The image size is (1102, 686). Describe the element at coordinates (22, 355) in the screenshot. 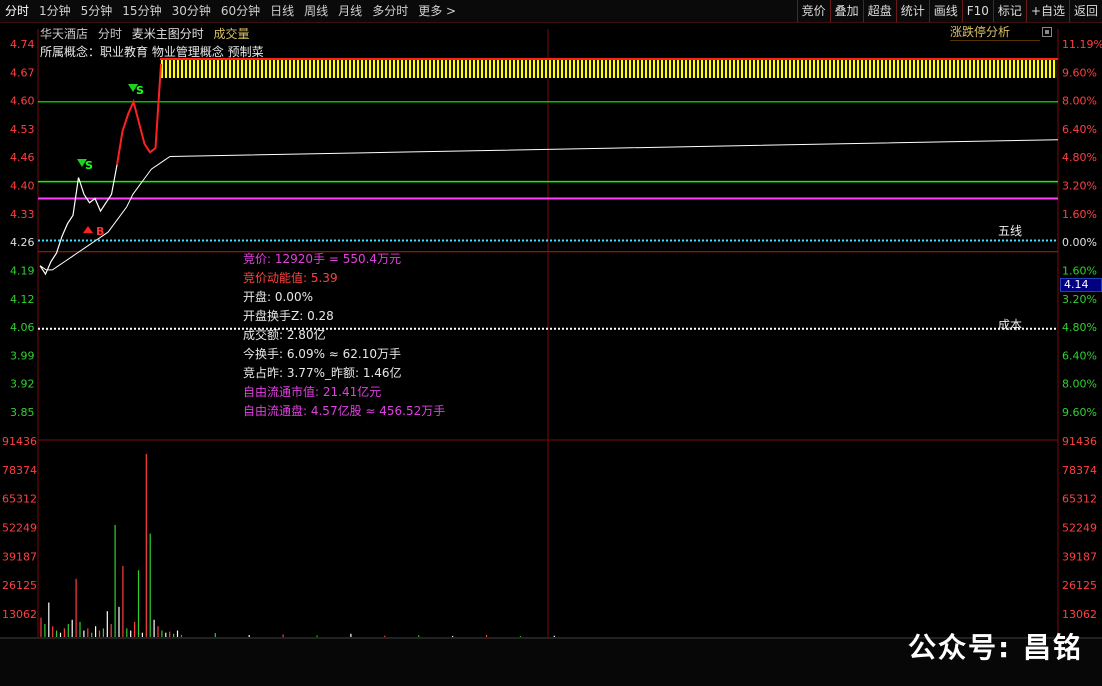

I see `price-tick-label: 3.99` at that location.